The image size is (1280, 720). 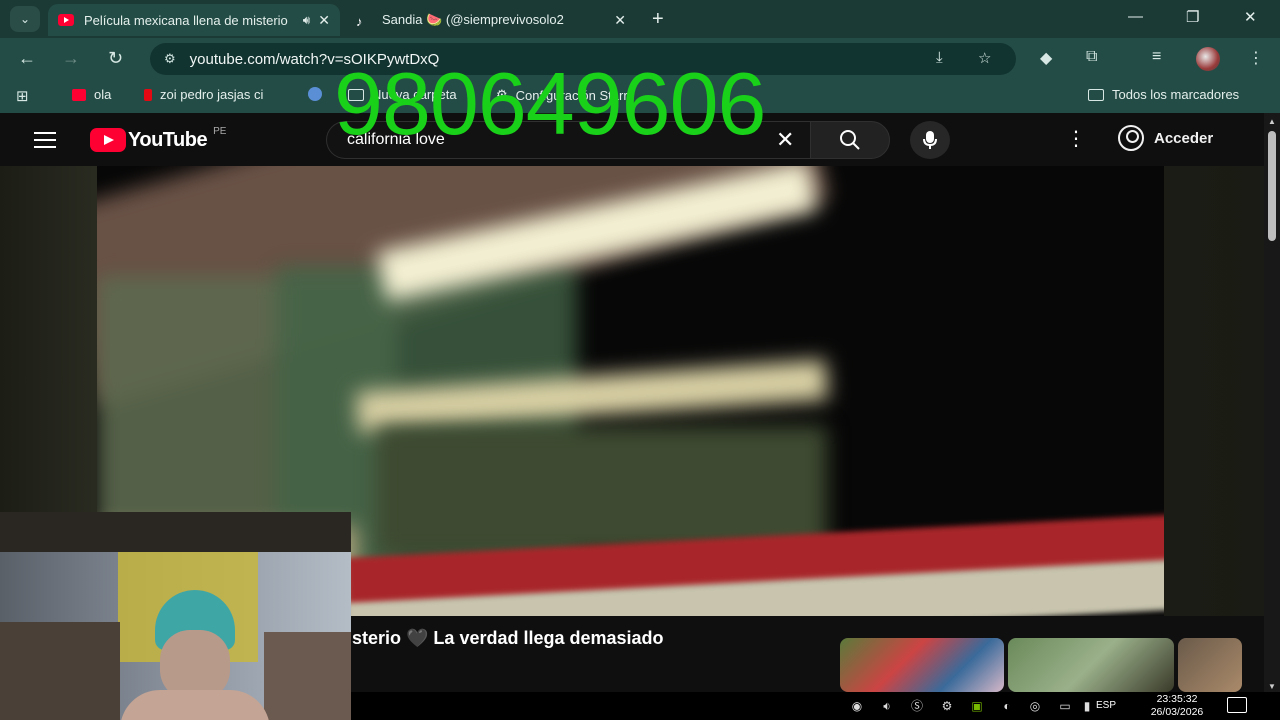 I want to click on reload-icon: ↻, so click(x=115, y=58).